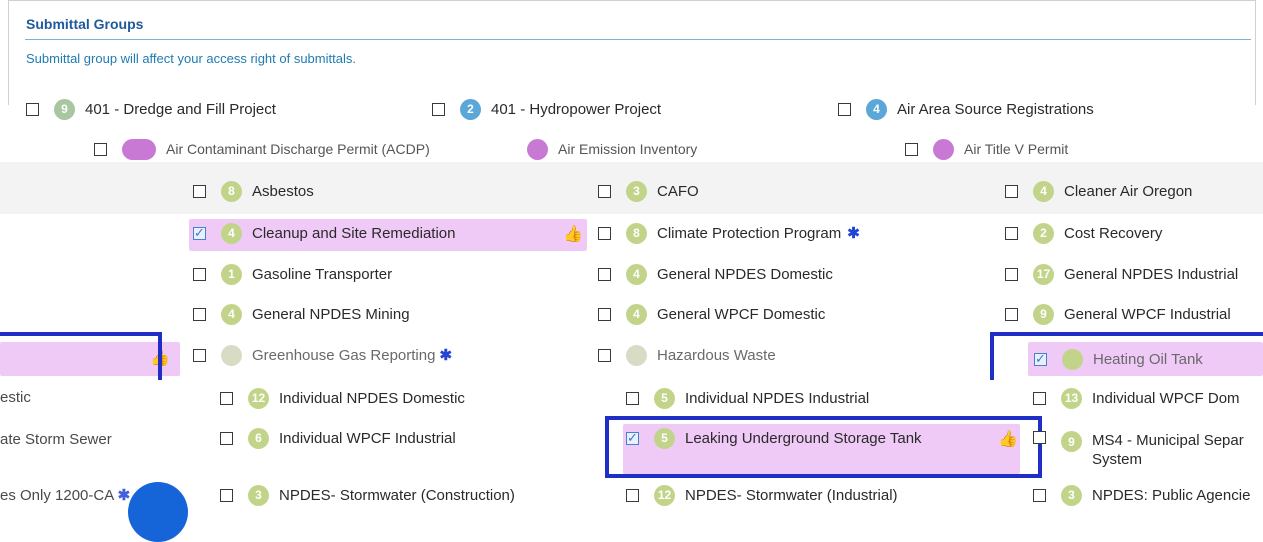 This screenshot has width=1263, height=542. I want to click on group-item-npdes-construction: 3 NPDES- Stormwater (Construction), so click(367, 495).